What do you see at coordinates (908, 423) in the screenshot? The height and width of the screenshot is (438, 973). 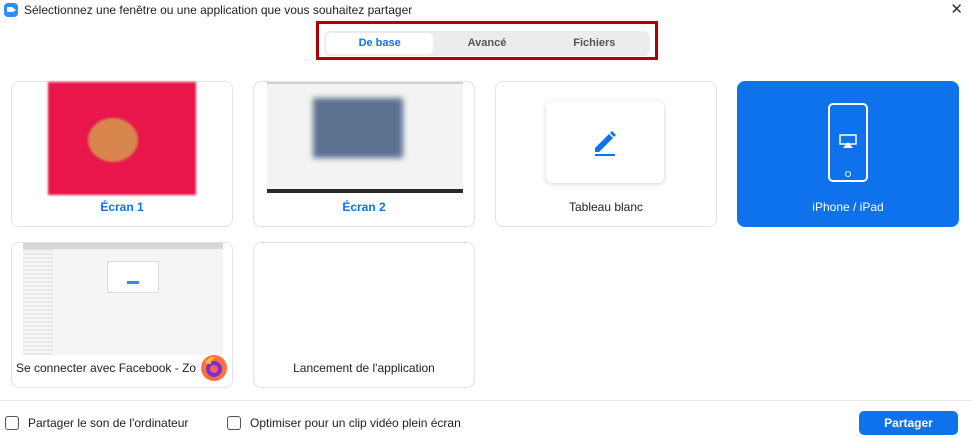 I see `share-button: Partager` at bounding box center [908, 423].